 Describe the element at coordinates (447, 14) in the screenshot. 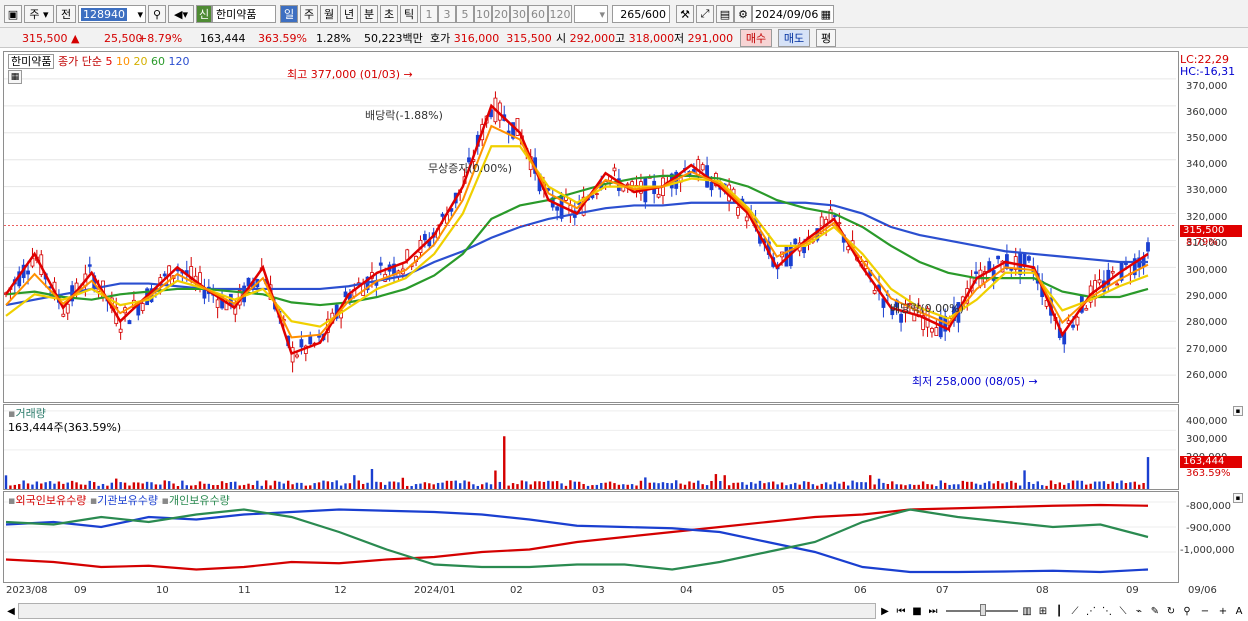

I see `minute-3-button: 3` at that location.